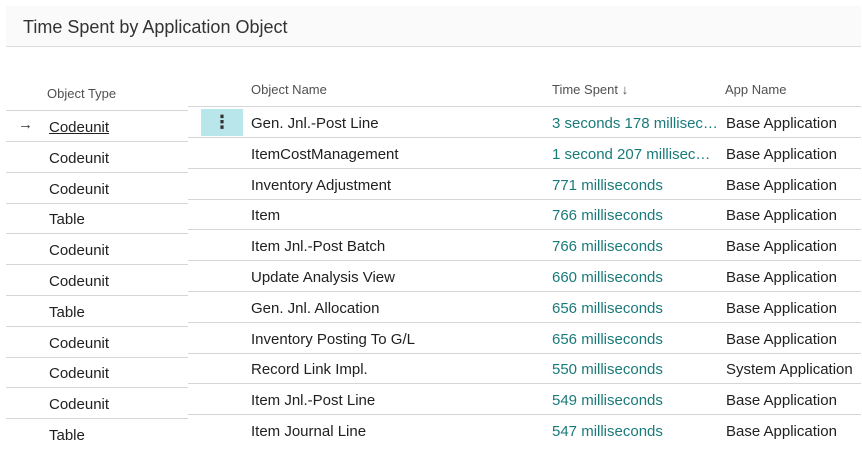 The width and height of the screenshot is (862, 449). What do you see at coordinates (81, 93) in the screenshot?
I see `column-header-object-type: Object Type` at bounding box center [81, 93].